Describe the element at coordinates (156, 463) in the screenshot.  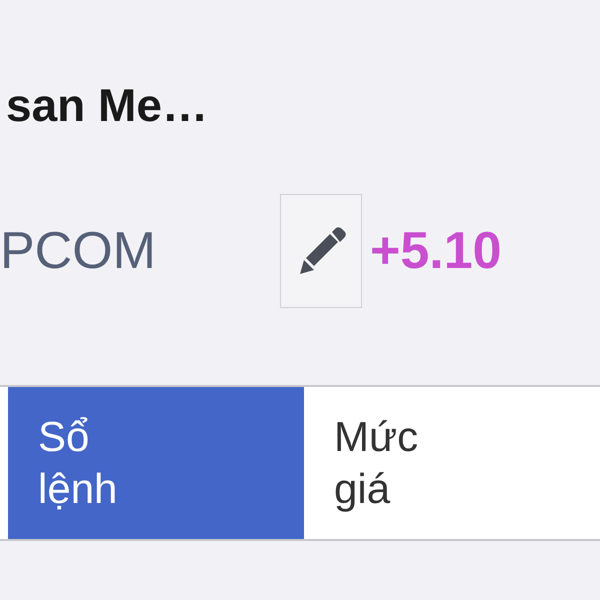
I see `tab: Sổ lệnh` at that location.